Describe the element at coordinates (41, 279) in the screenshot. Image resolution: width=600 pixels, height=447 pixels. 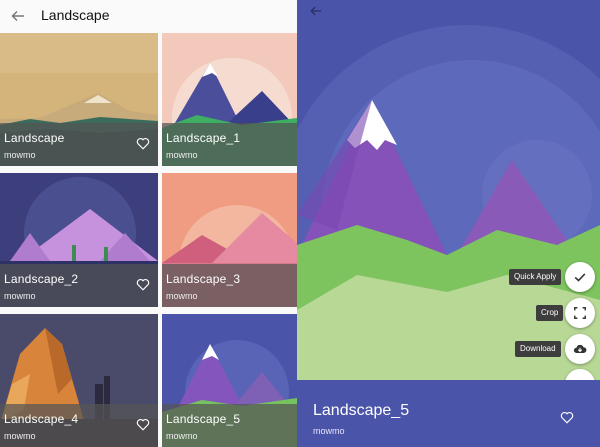
I see `wallpaper-name: Landscape_2` at that location.